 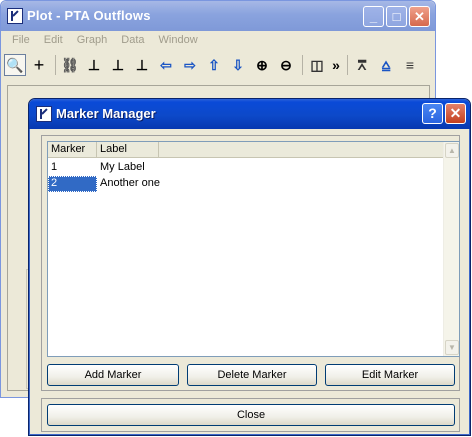 I want to click on pan-left-icon: ⇦, so click(x=166, y=65).